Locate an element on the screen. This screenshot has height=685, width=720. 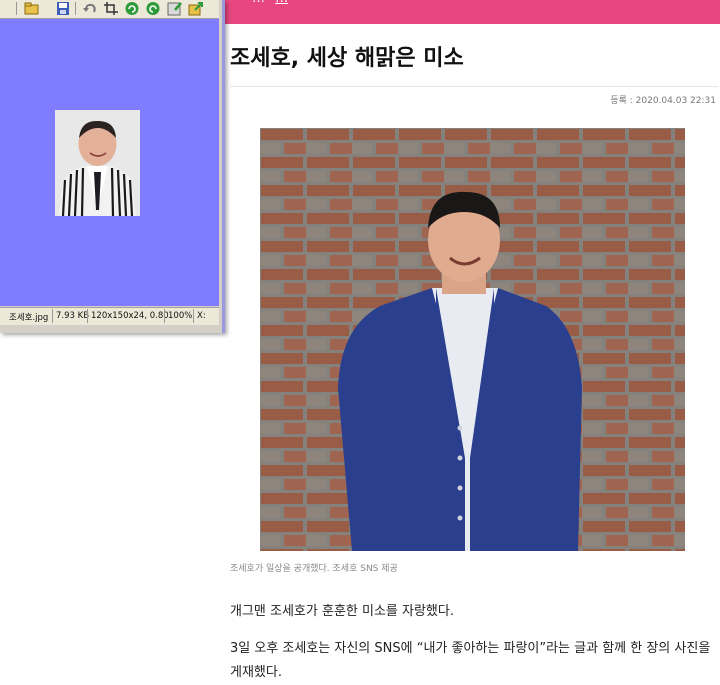
viewer-canvas is located at coordinates (109, 162).